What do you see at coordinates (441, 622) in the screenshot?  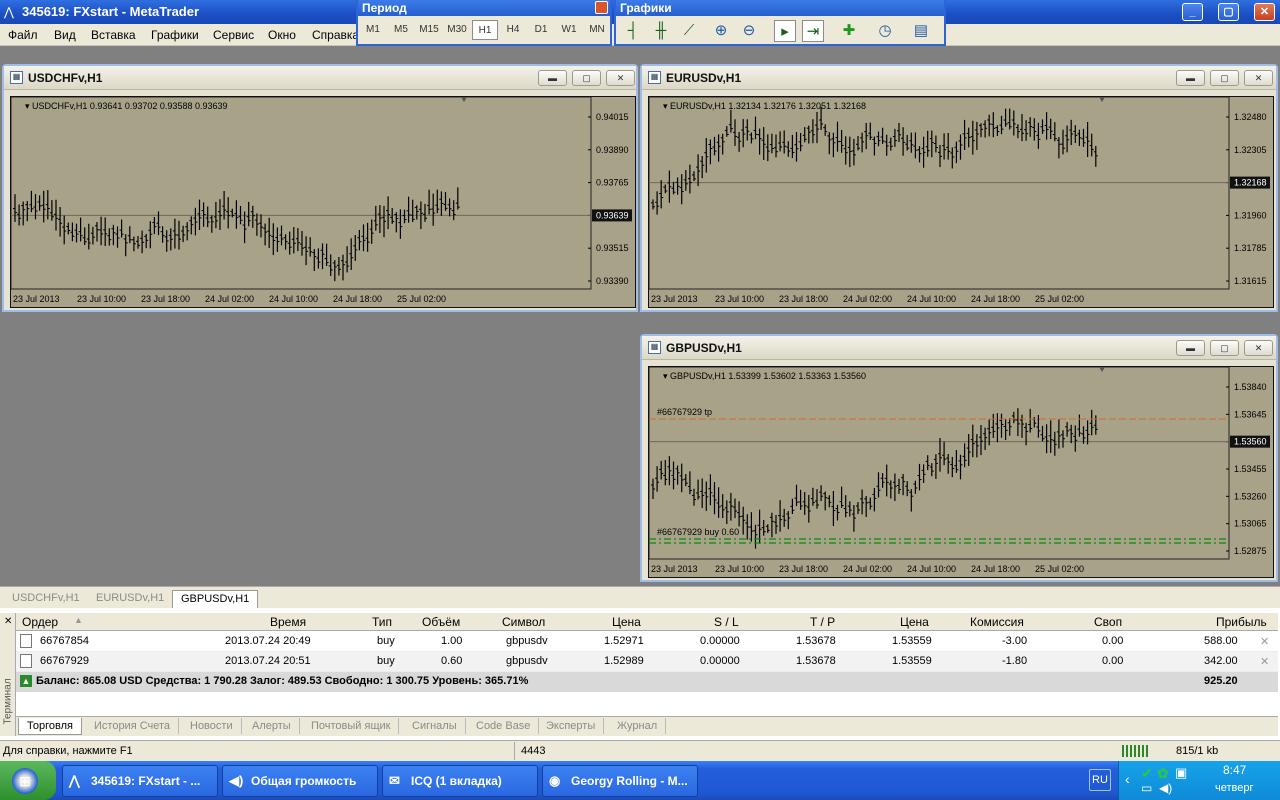 I see `col-volume: Объём` at bounding box center [441, 622].